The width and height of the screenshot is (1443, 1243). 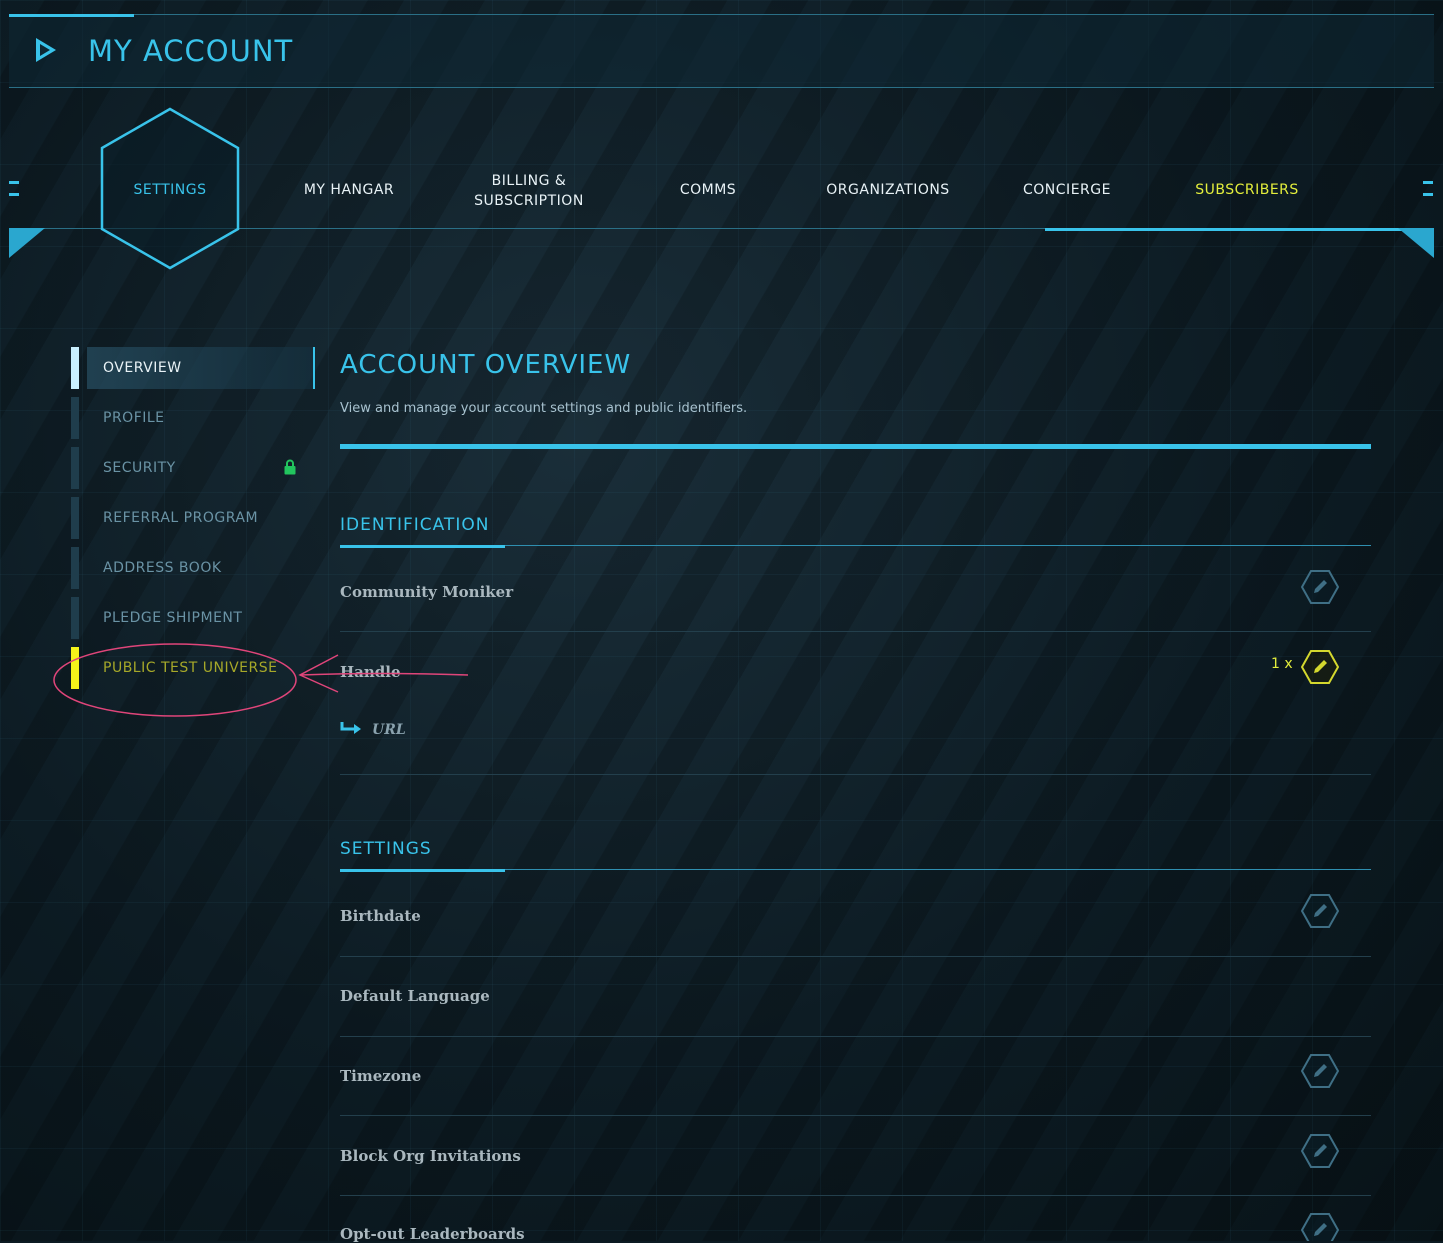 What do you see at coordinates (1320, 587) in the screenshot?
I see `edit-community-moniker-button` at bounding box center [1320, 587].